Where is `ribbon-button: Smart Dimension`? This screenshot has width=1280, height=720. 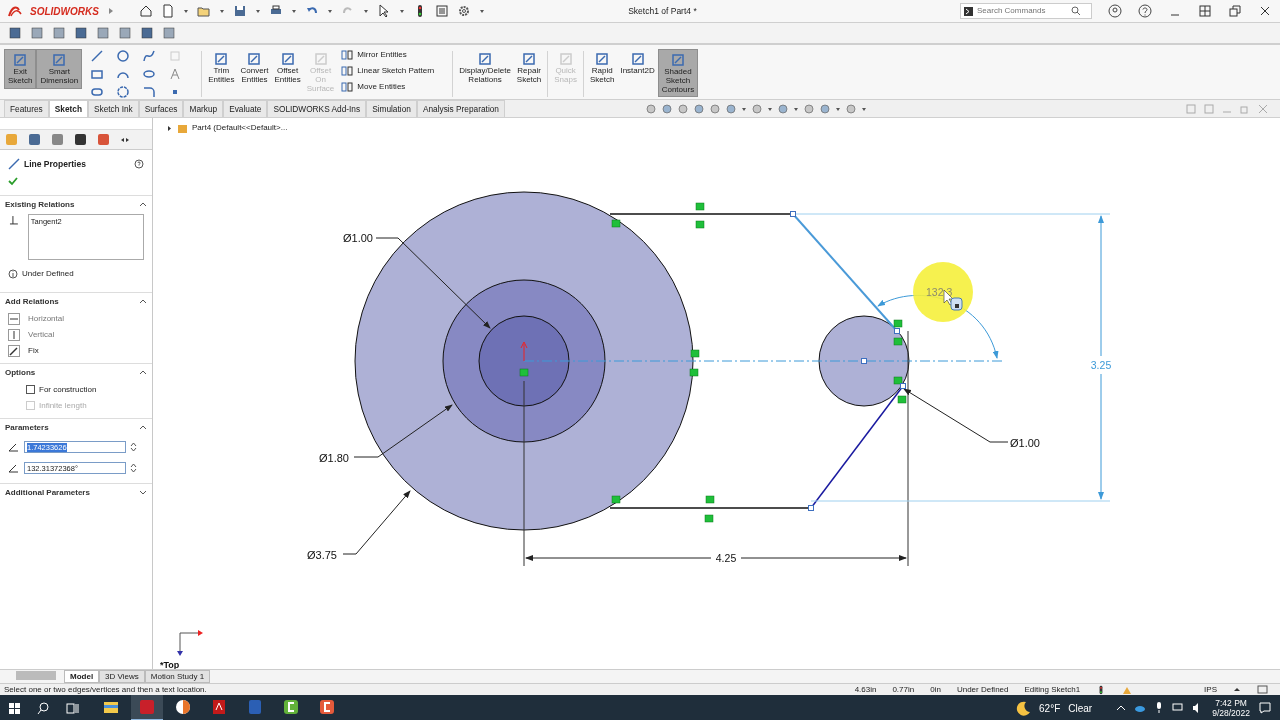
ribbon-button: Smart Dimension is located at coordinates (59, 69).